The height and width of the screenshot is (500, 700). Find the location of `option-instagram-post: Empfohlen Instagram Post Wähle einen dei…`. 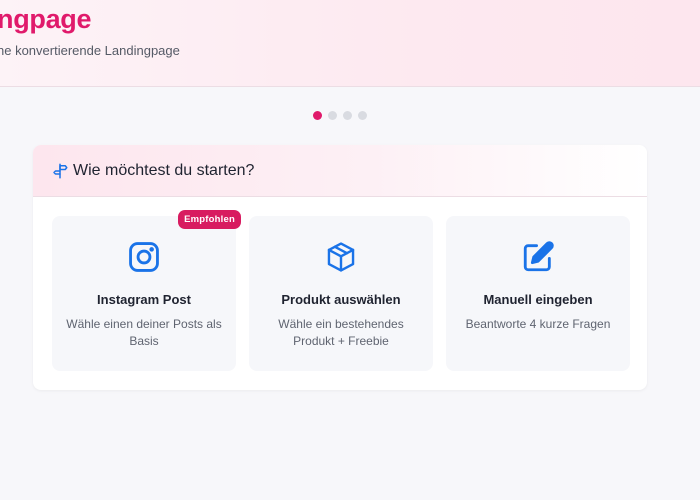

option-instagram-post: Empfohlen Instagram Post Wähle einen dei… is located at coordinates (146, 290).